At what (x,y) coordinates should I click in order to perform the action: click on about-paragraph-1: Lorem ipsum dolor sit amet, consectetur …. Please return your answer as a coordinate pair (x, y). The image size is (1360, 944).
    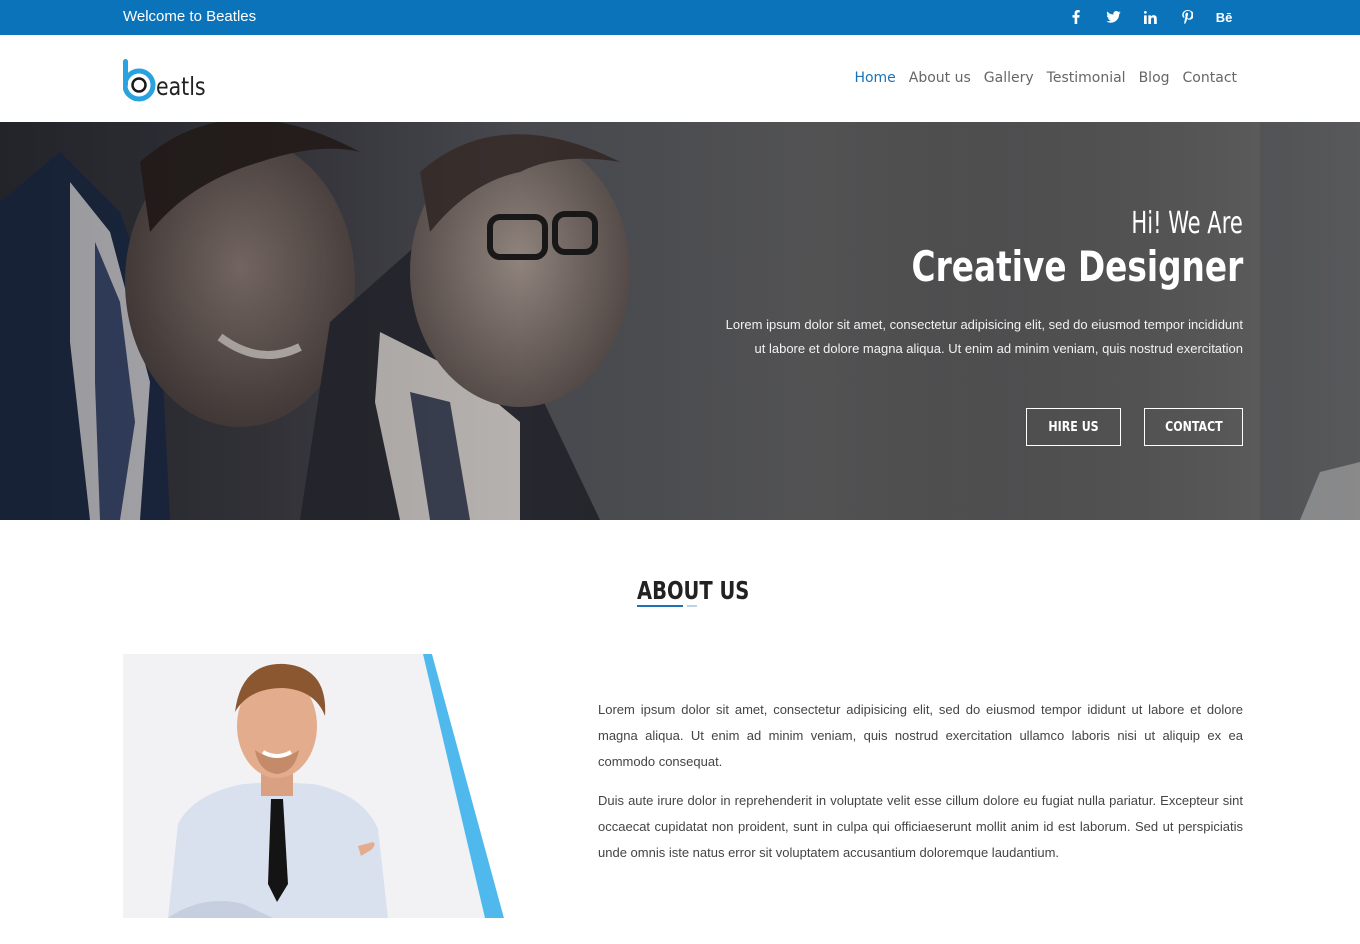
    Looking at the image, I should click on (920, 735).